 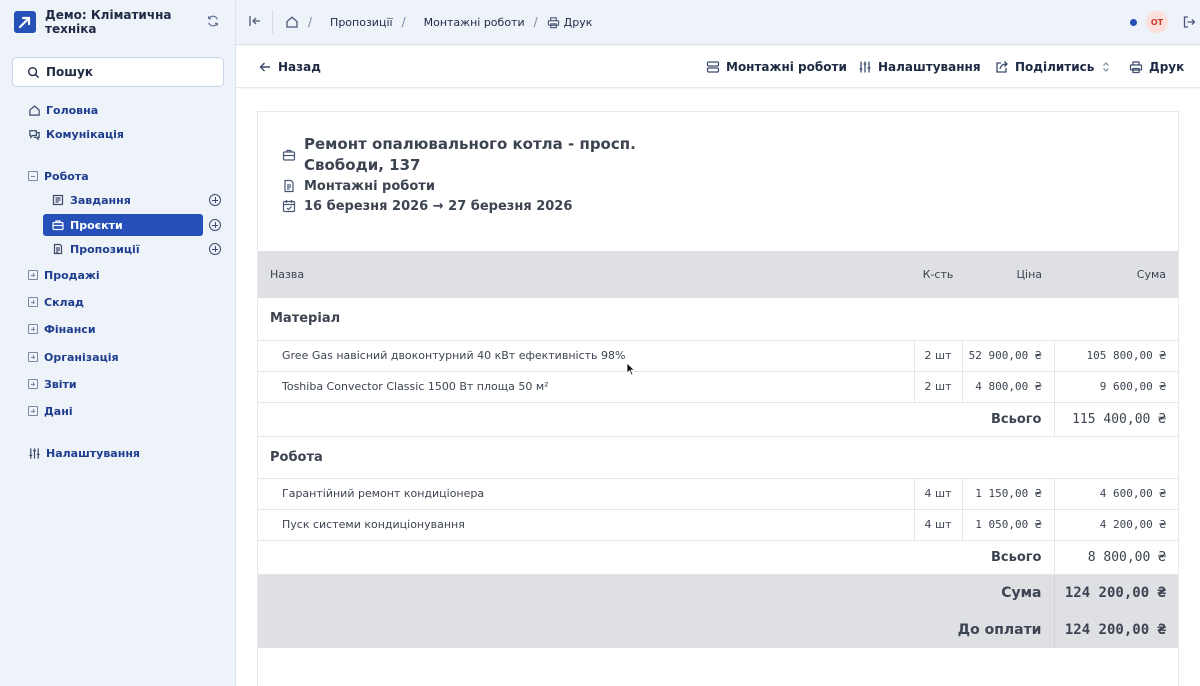 What do you see at coordinates (289, 67) in the screenshot?
I see `back-button: Назад` at bounding box center [289, 67].